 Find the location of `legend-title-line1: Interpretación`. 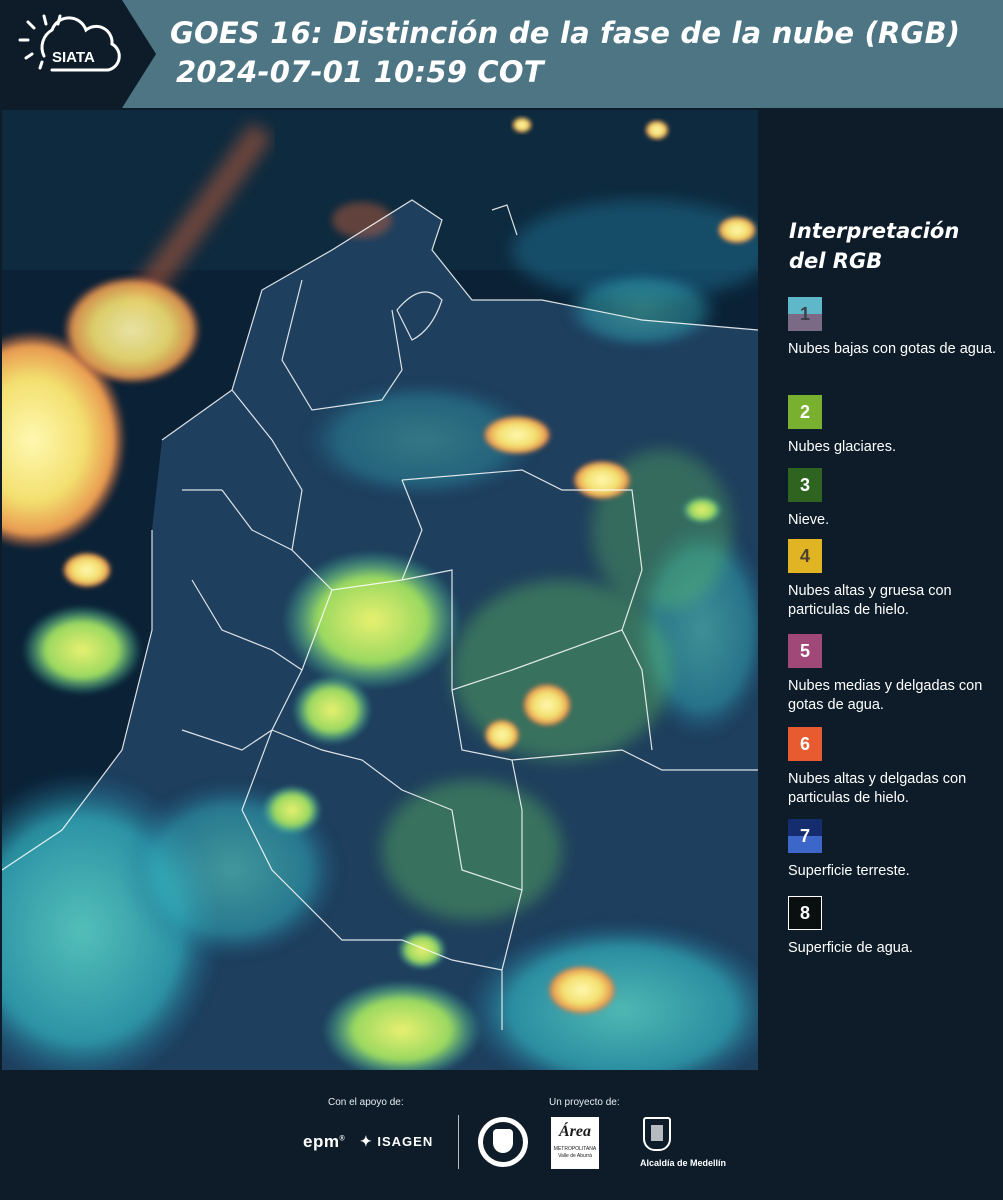

legend-title-line1: Interpretación is located at coordinates (874, 231).